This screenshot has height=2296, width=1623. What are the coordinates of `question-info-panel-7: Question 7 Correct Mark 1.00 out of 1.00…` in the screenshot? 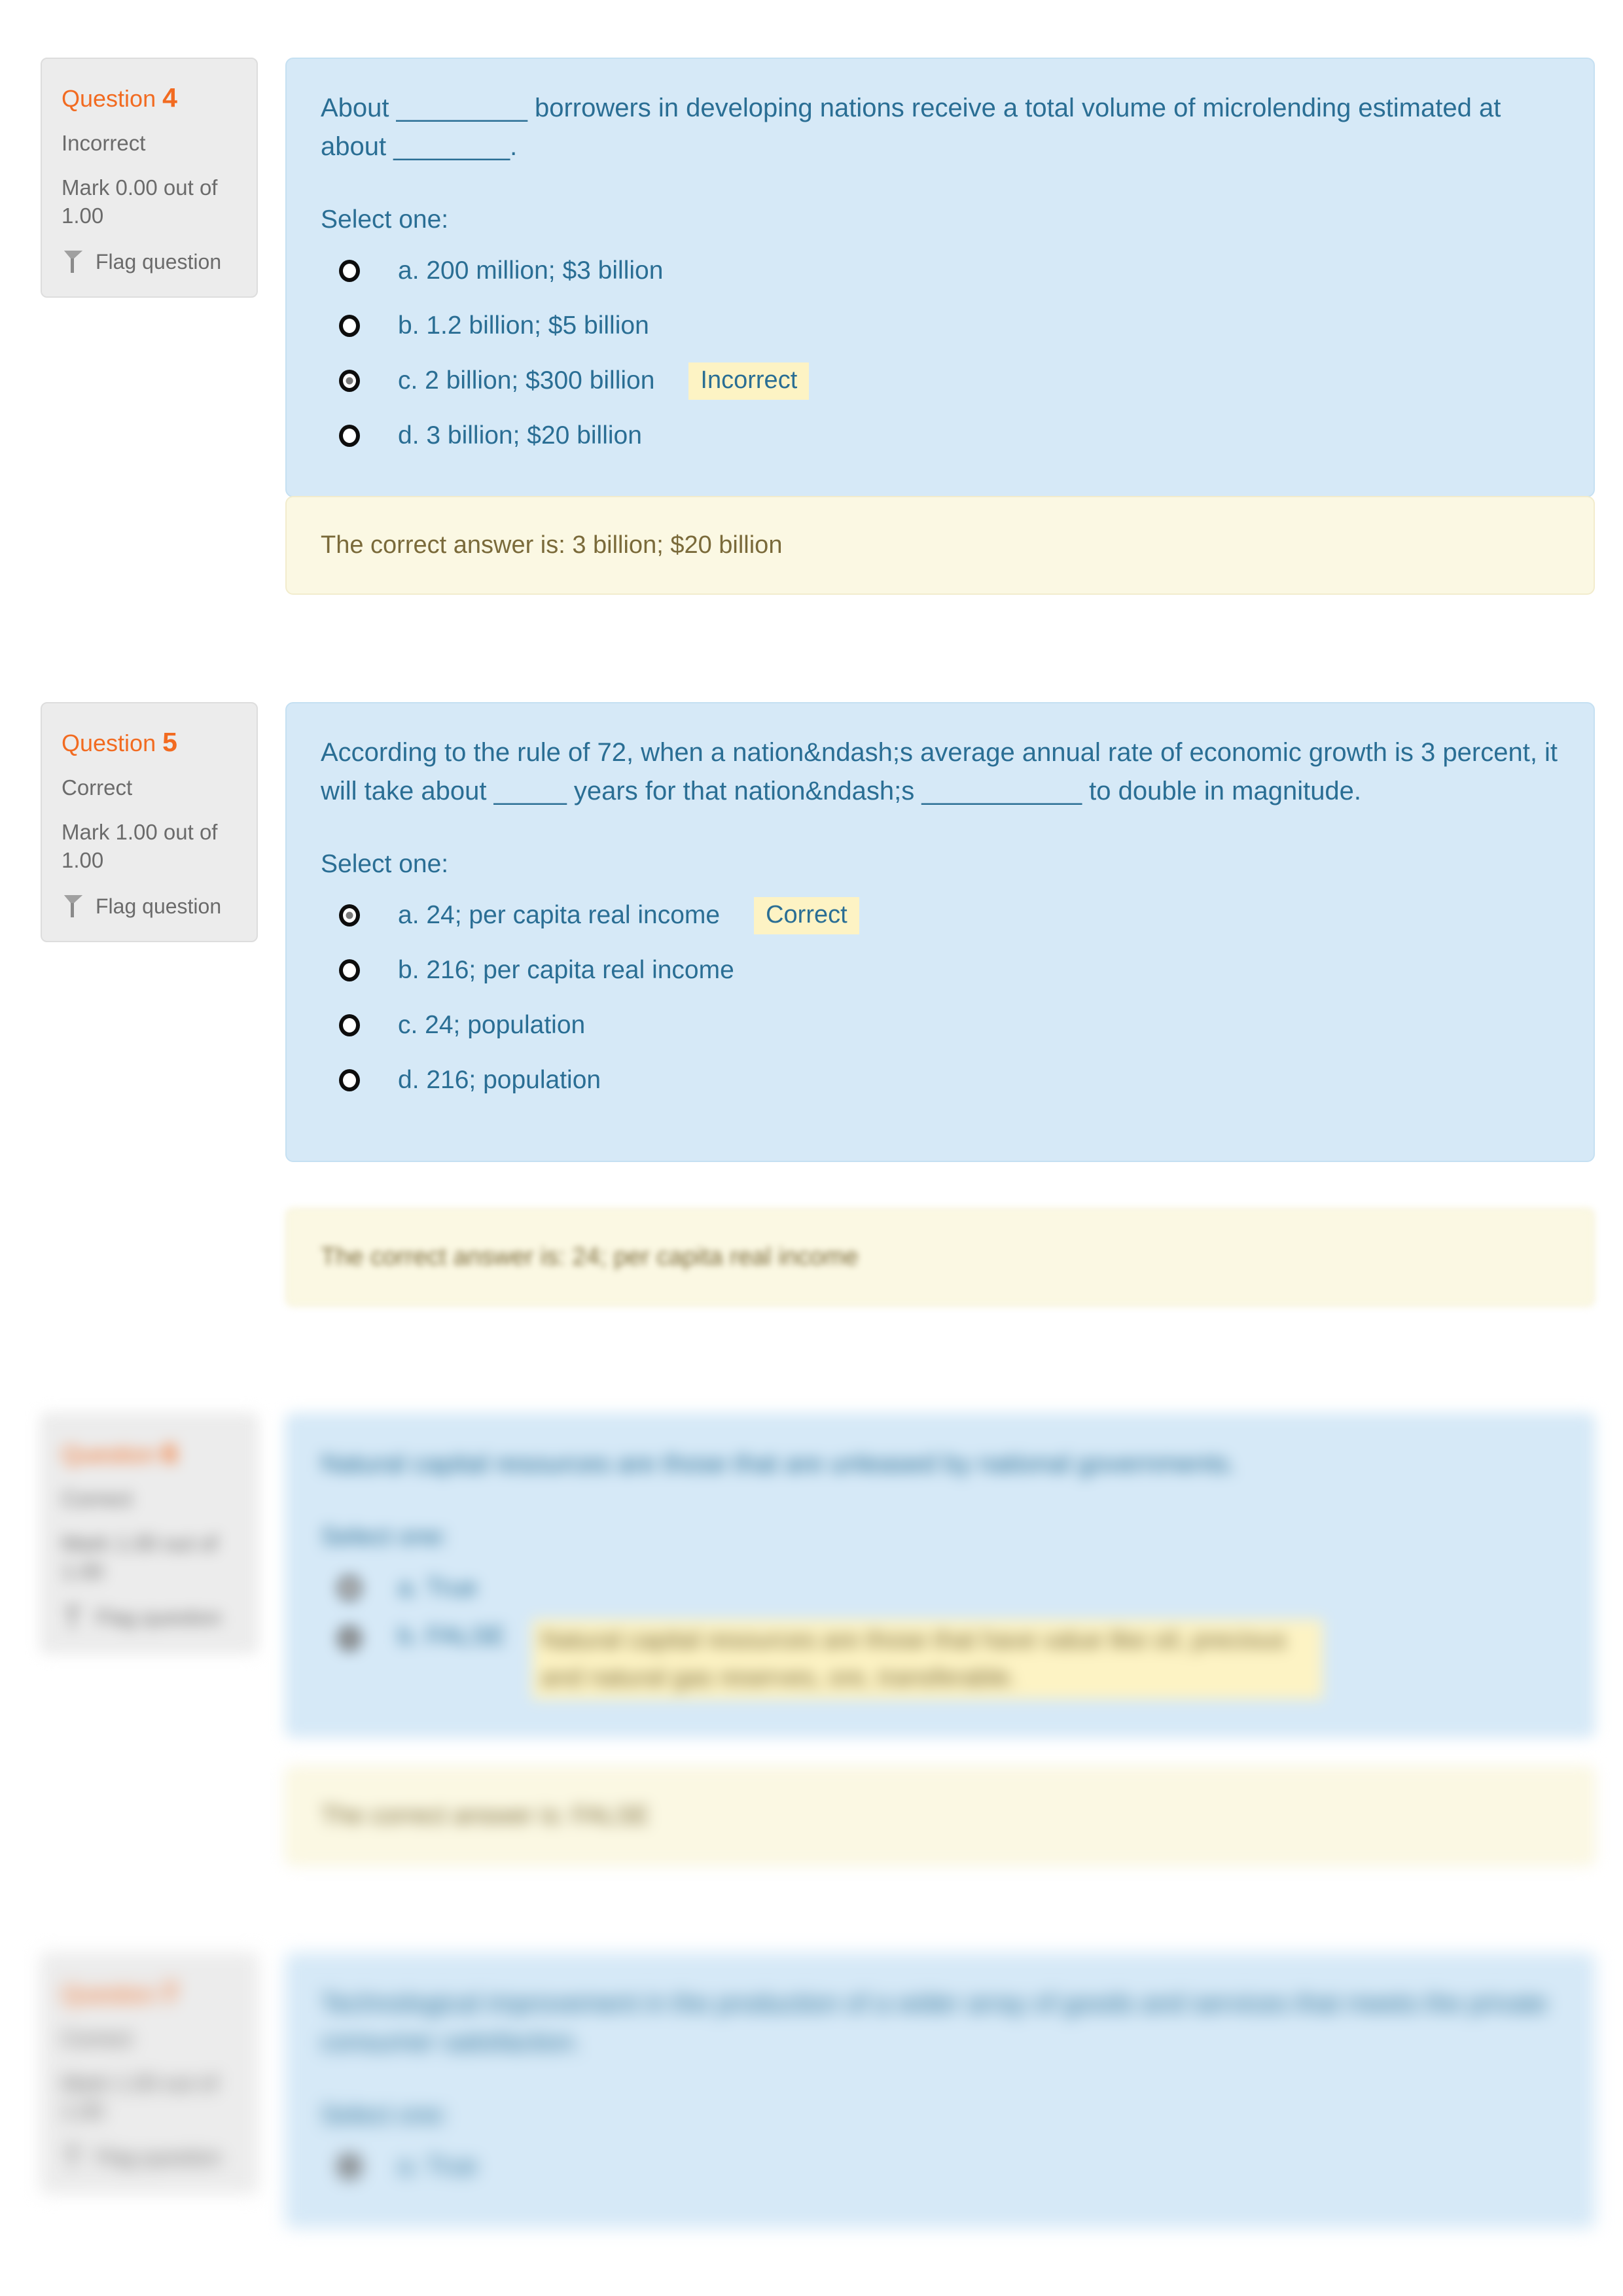 It's located at (150, 2073).